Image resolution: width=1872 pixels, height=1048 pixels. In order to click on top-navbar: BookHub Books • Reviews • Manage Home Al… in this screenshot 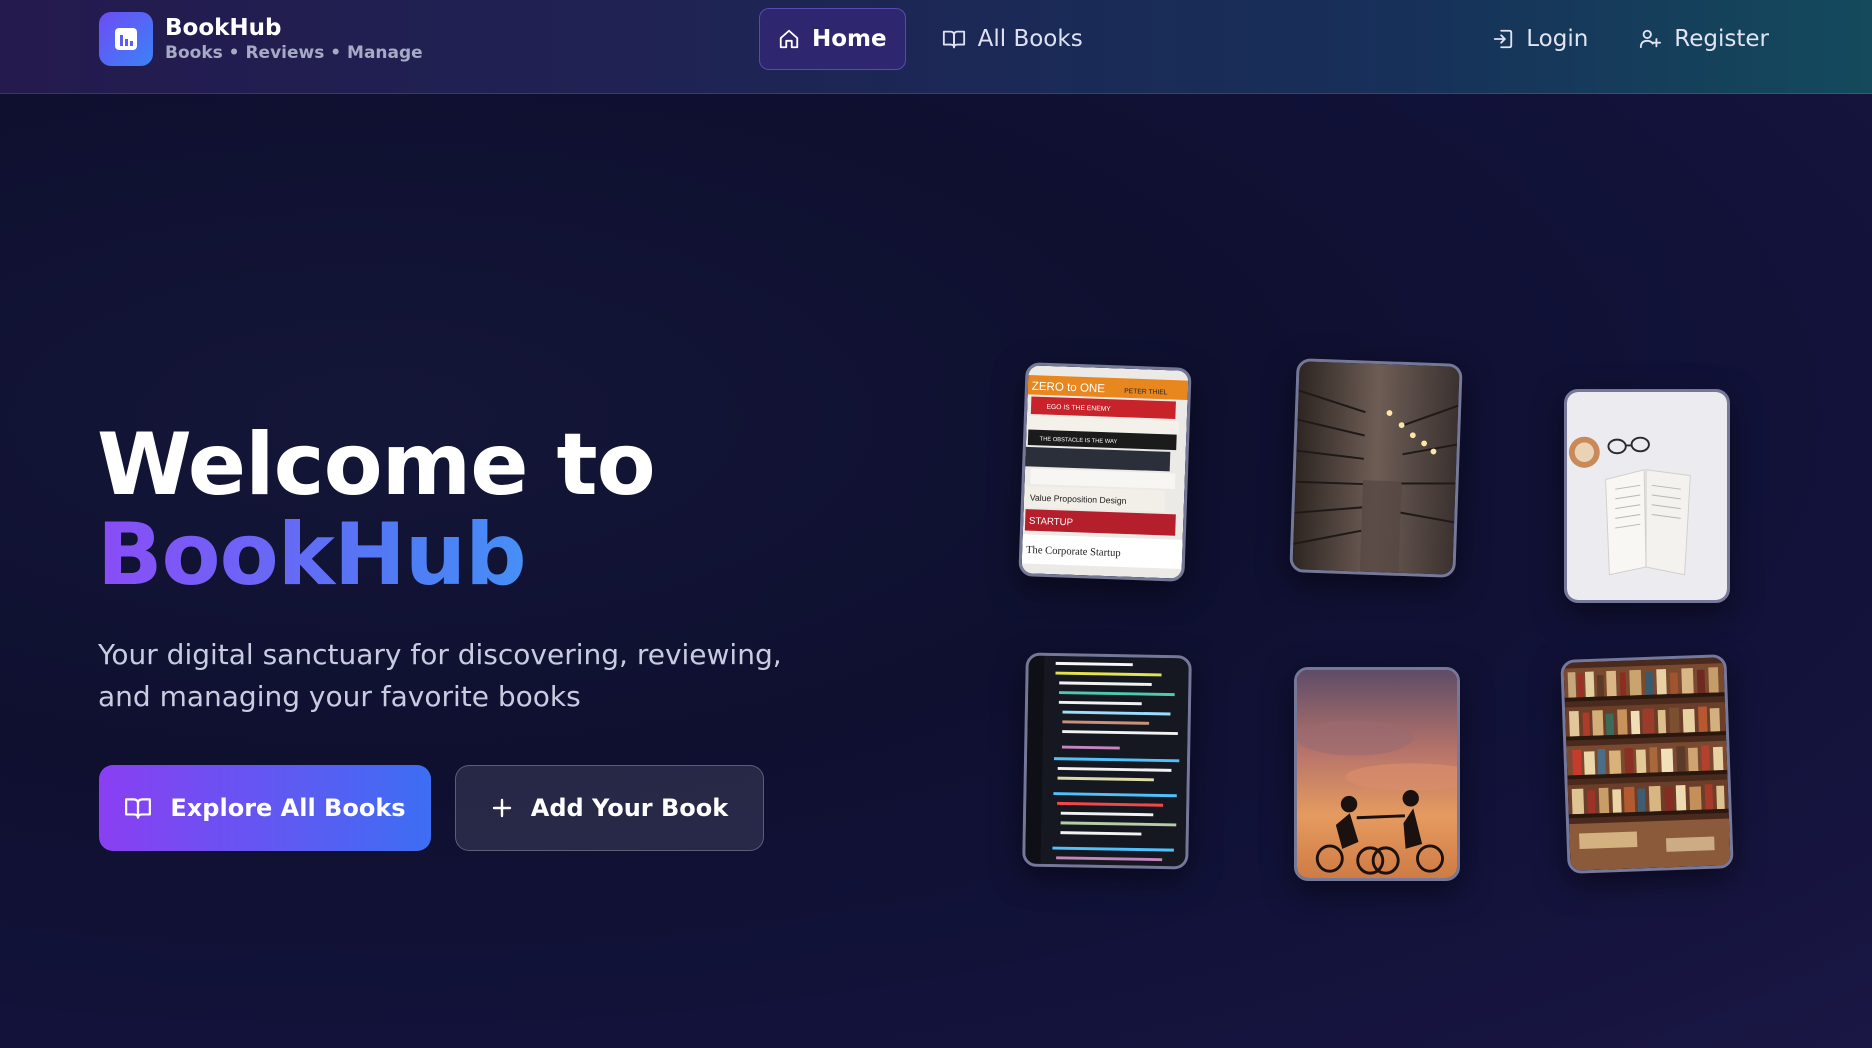, I will do `click(936, 47)`.